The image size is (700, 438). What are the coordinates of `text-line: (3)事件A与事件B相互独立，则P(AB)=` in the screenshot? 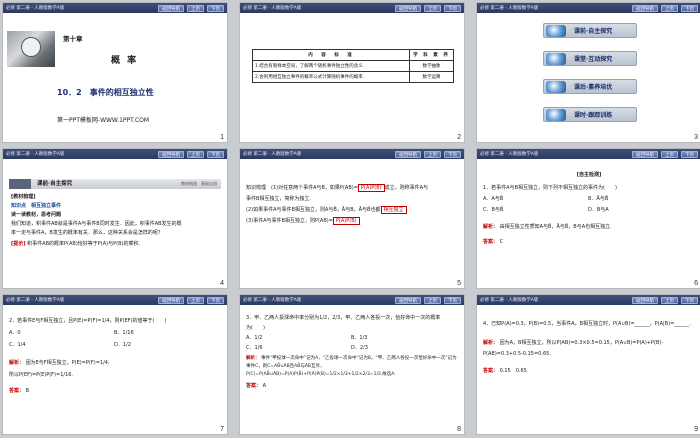 It's located at (289, 221).